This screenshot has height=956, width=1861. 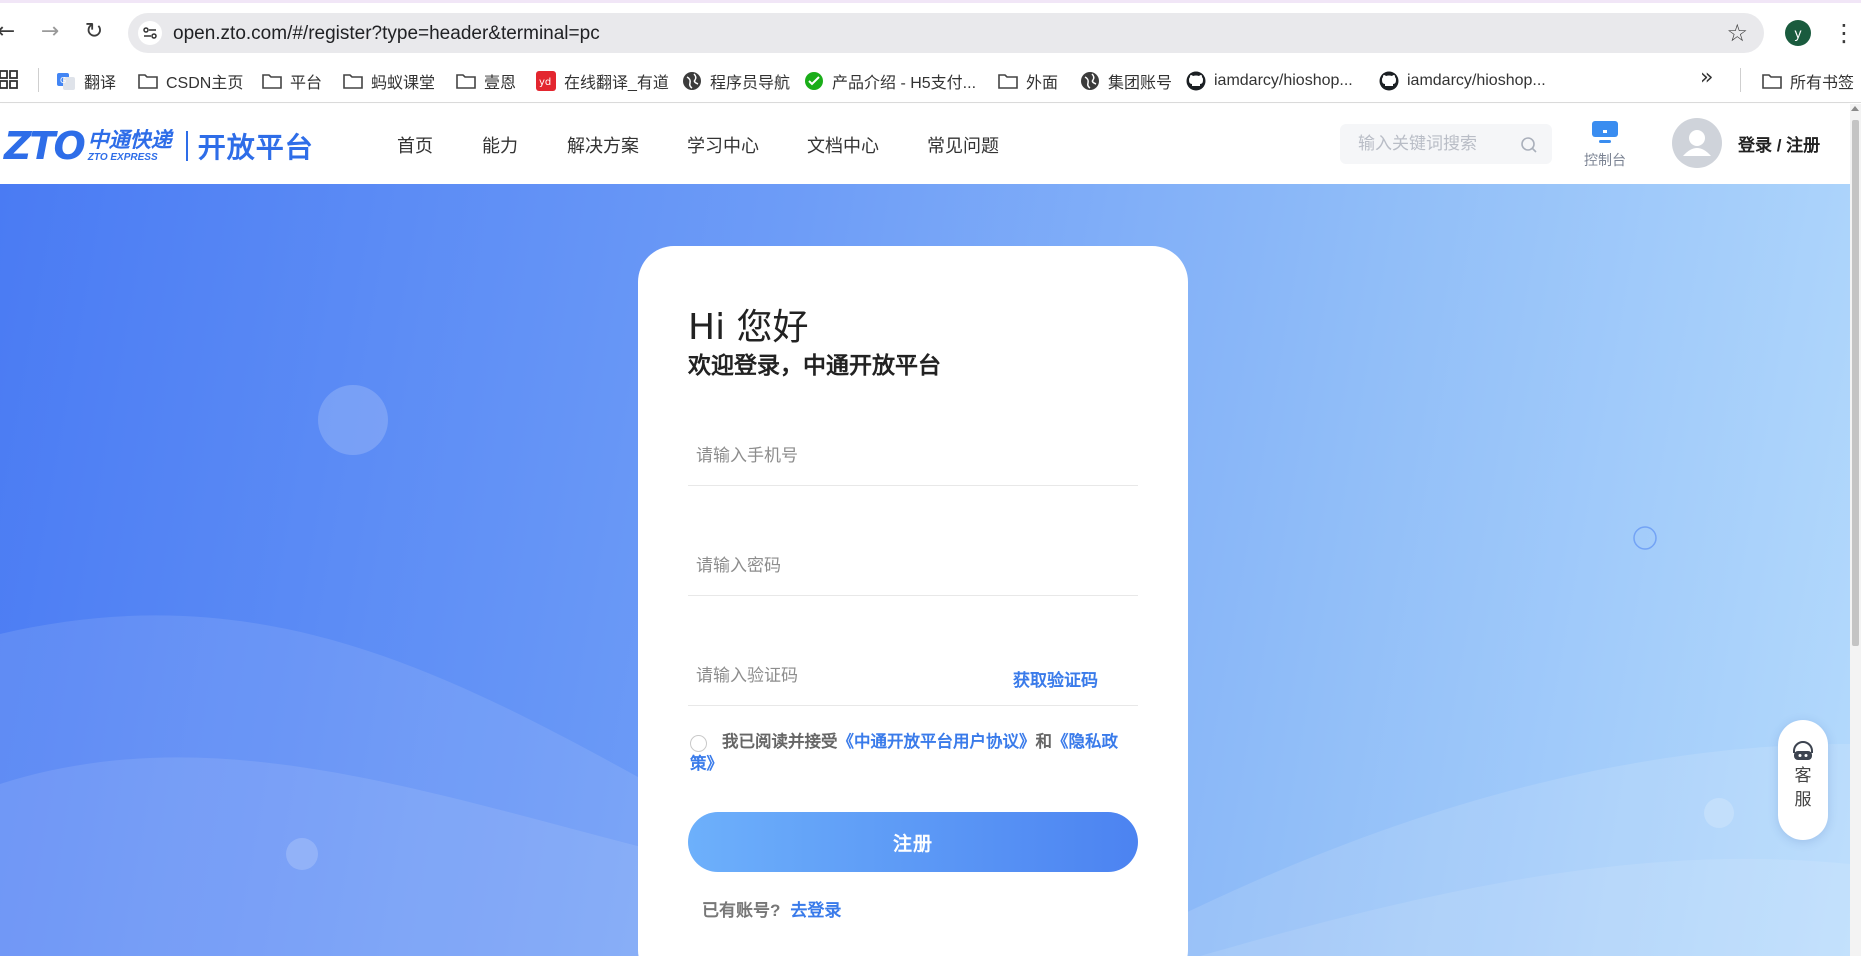 I want to click on user-icon, so click(x=1697, y=143).